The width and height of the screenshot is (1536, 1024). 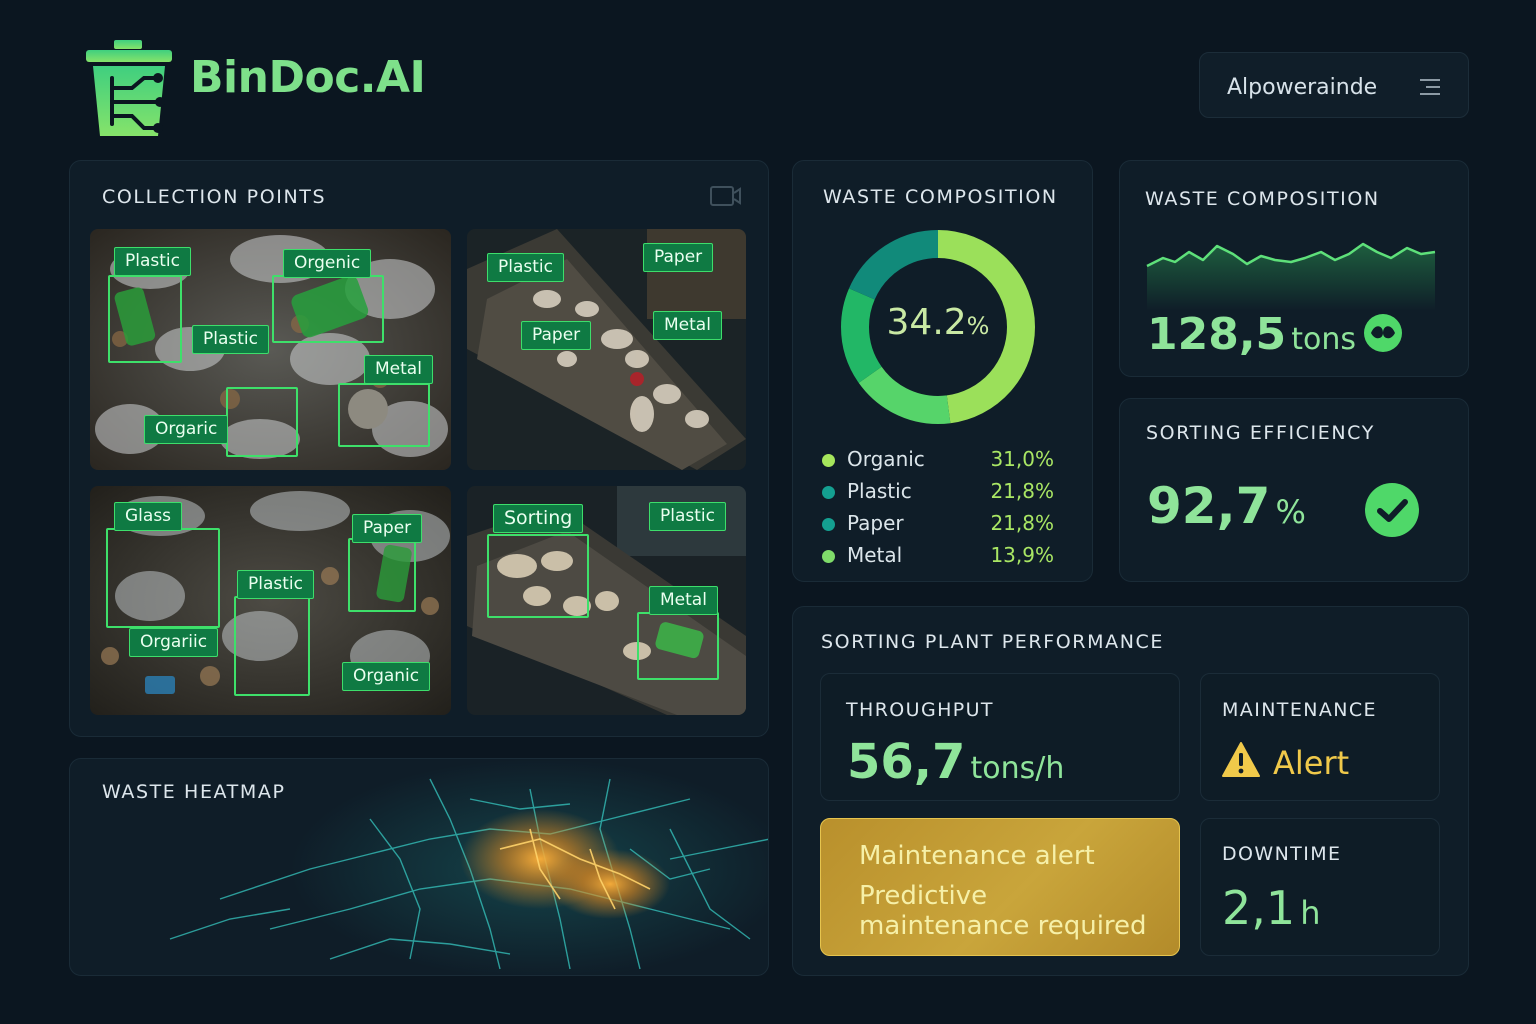 I want to click on donut-center-number: 34.2, so click(x=926, y=322).